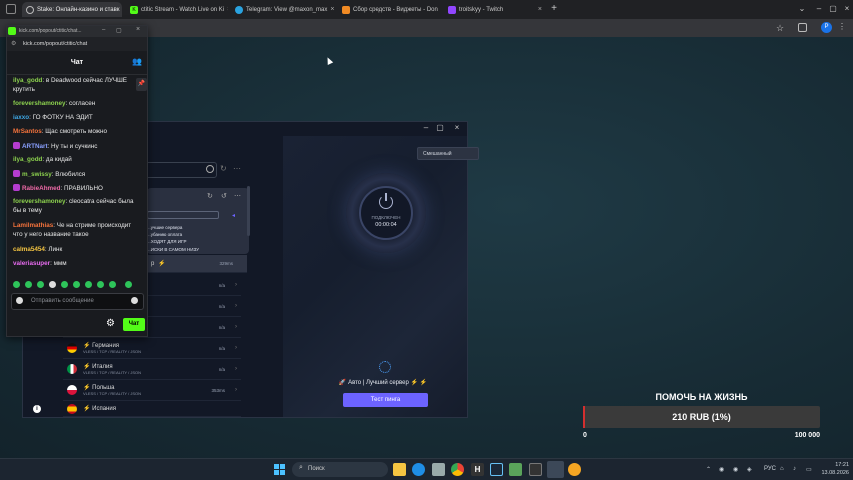 The height and width of the screenshot is (480, 853). I want to click on browser-menu-icon: ⋮, so click(842, 26).